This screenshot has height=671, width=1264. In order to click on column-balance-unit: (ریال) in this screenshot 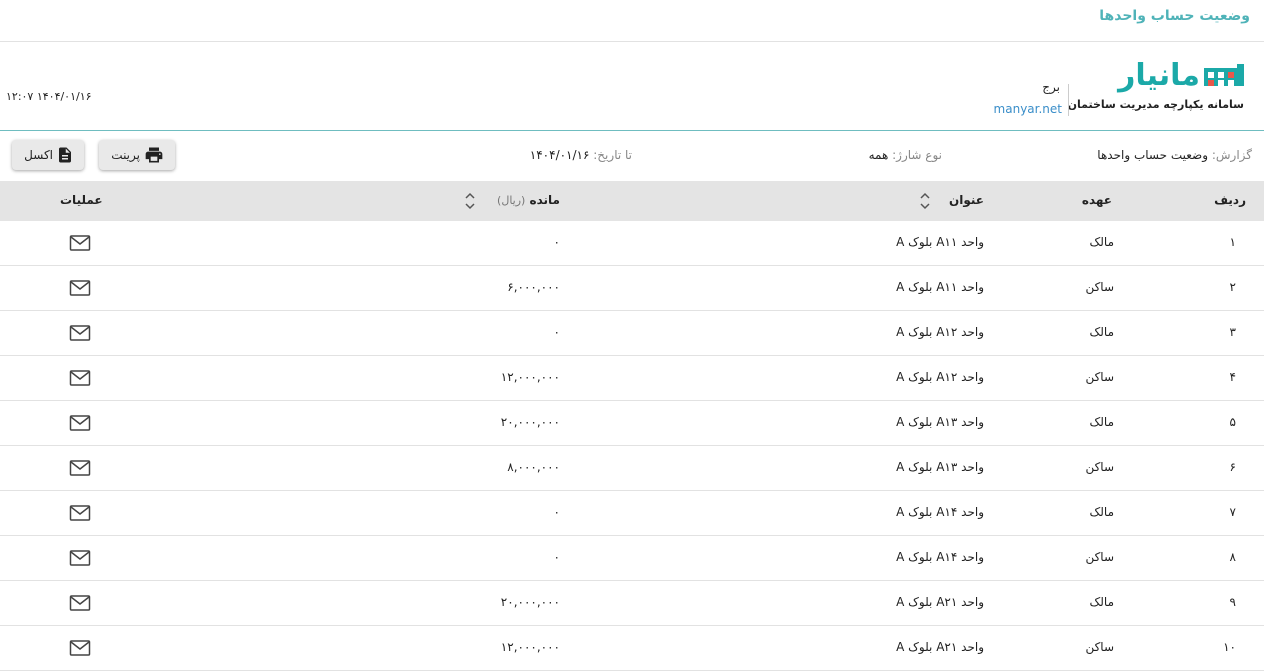, I will do `click(511, 200)`.